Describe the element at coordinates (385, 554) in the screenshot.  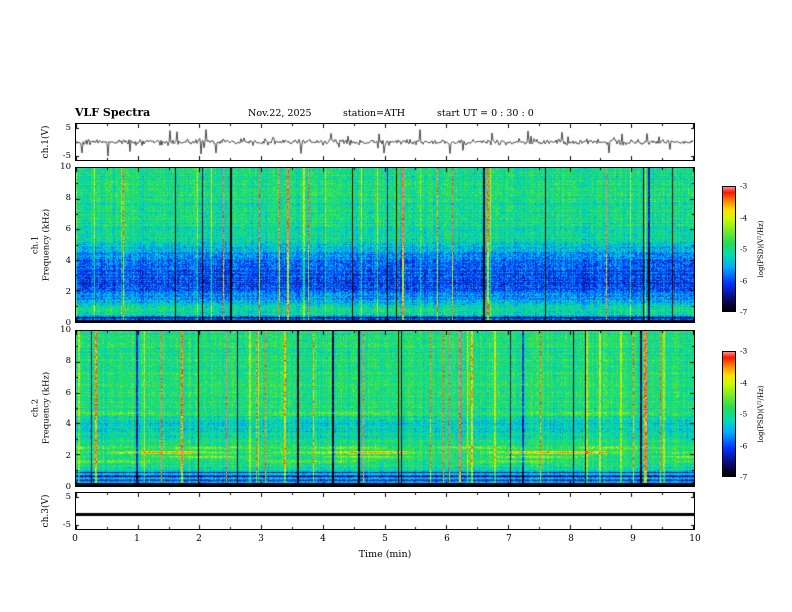
I see `x-axis-label: Time (min)` at that location.